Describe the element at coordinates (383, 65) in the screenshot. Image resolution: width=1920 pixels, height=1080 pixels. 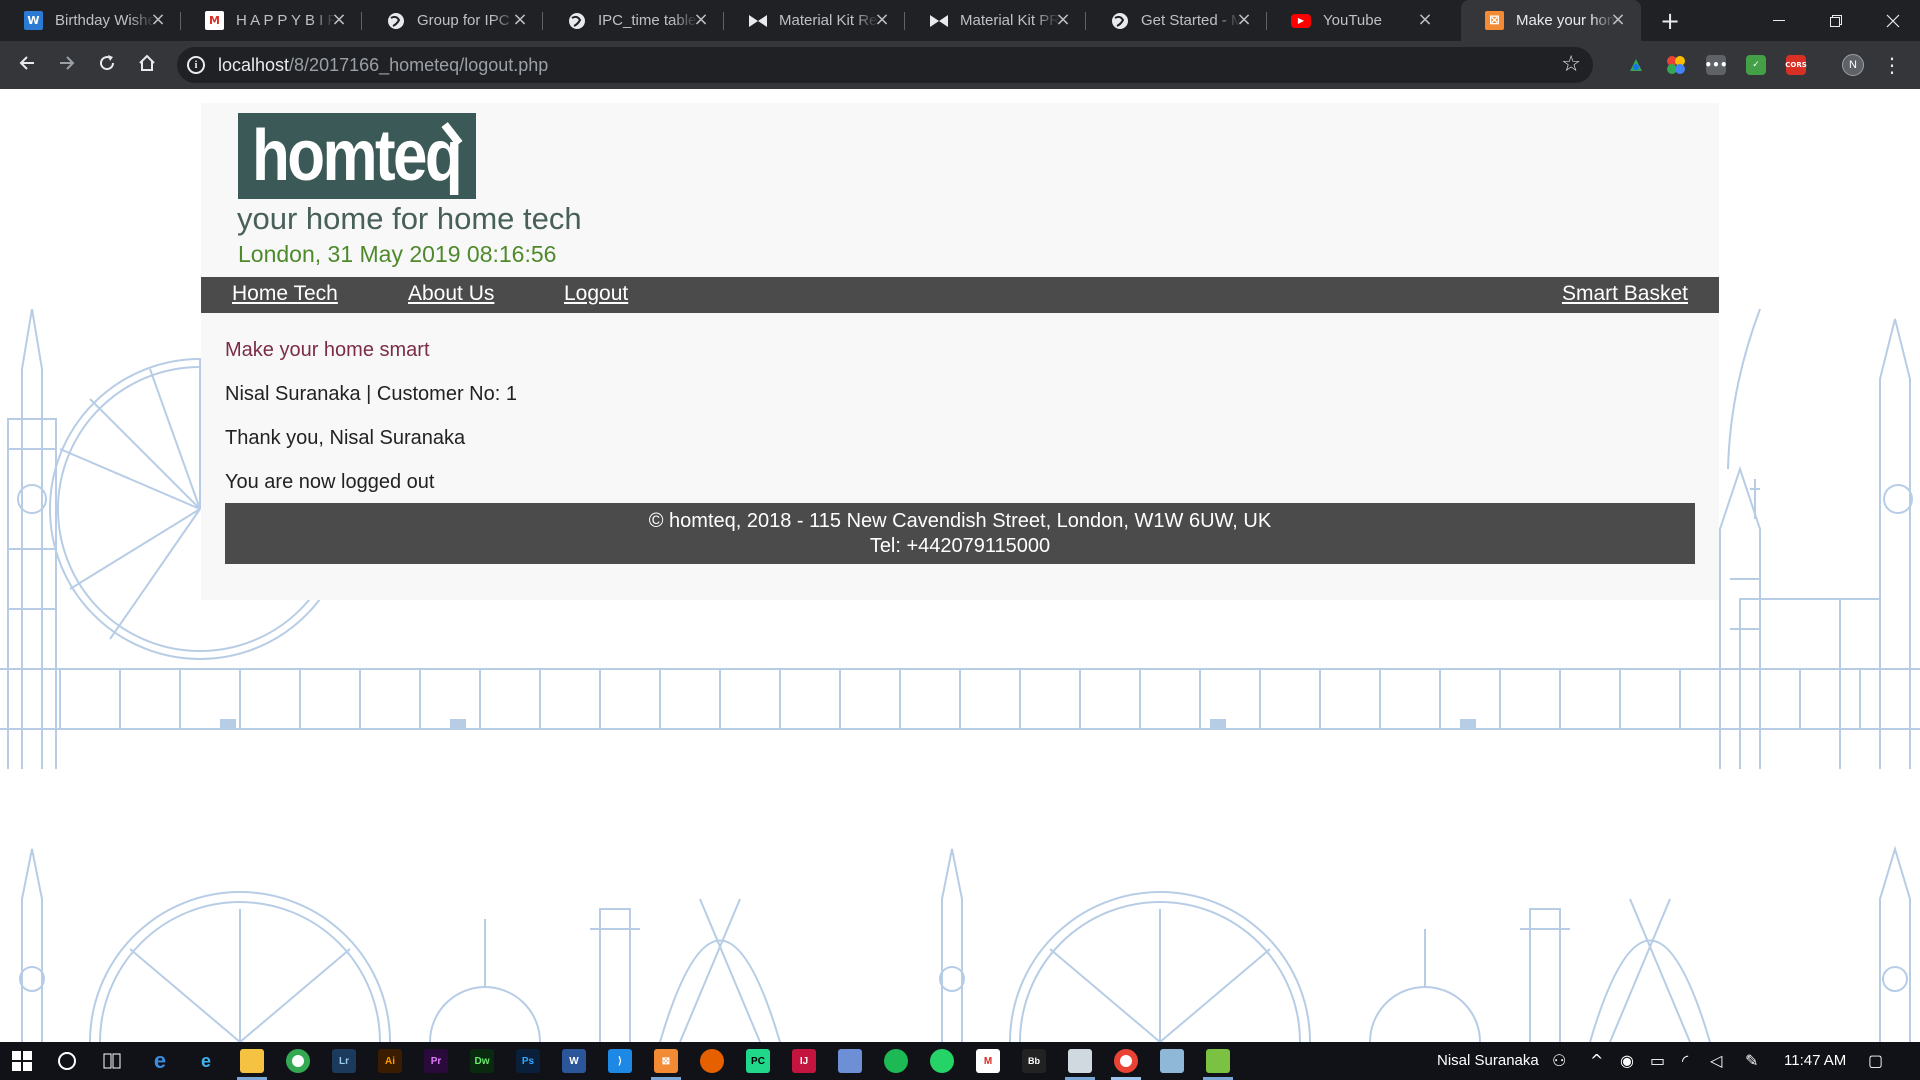
I see `url-text: localhost/8/2017166_hometeq/logout.php` at that location.